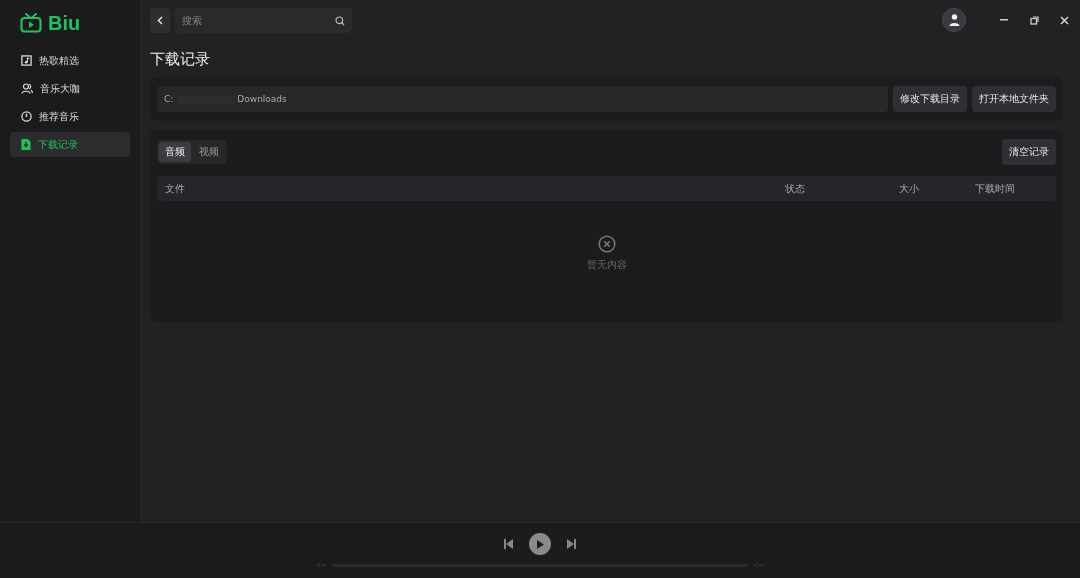  I want to click on download-file-icon, so click(26, 144).